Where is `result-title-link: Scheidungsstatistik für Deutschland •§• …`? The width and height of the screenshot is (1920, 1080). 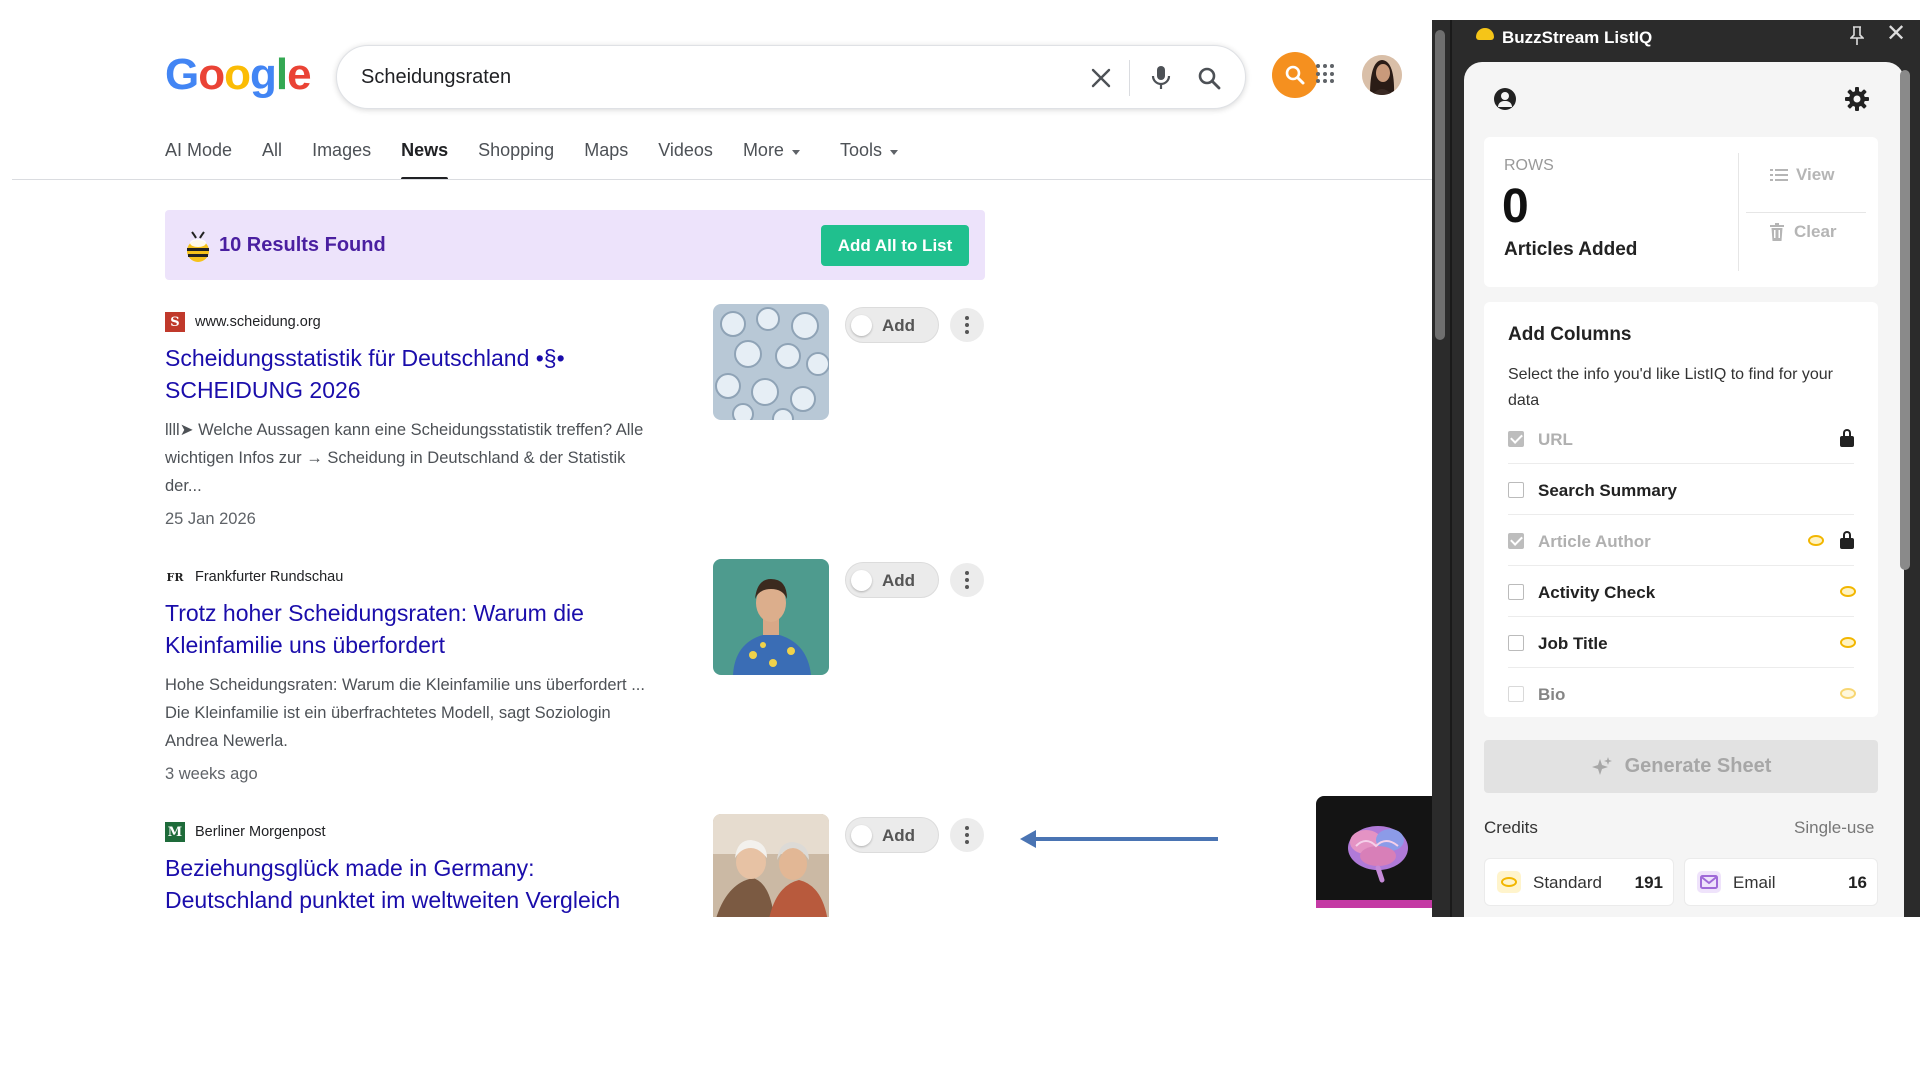
result-title-link: Scheidungsstatistik für Deutschland •§• … is located at coordinates (435, 374).